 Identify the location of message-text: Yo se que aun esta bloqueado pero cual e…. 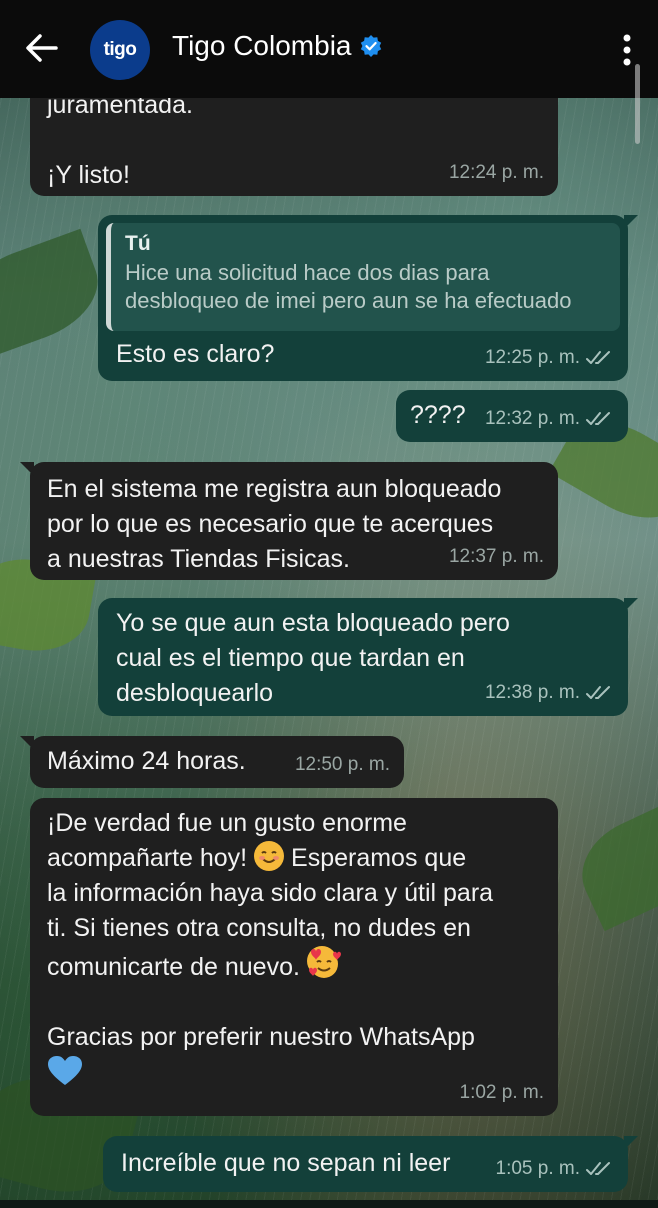
(313, 658).